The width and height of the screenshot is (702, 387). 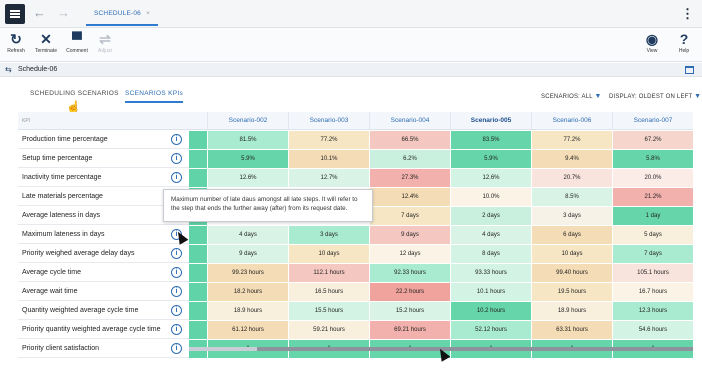 What do you see at coordinates (8, 69) in the screenshot?
I see `schedule-icon: ⇆` at bounding box center [8, 69].